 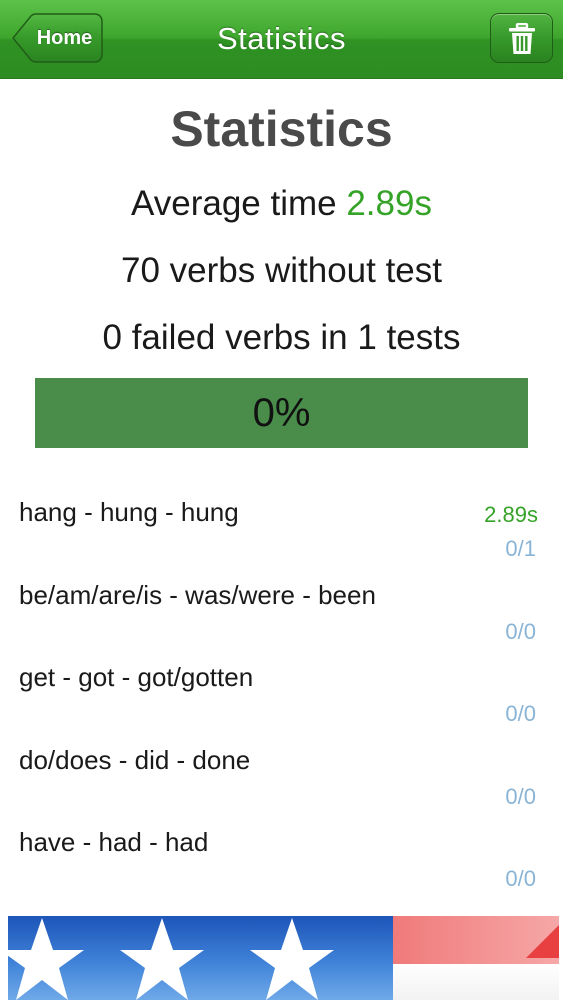 What do you see at coordinates (281, 270) in the screenshot?
I see `untested-verbs-count: 70 verbs without test` at bounding box center [281, 270].